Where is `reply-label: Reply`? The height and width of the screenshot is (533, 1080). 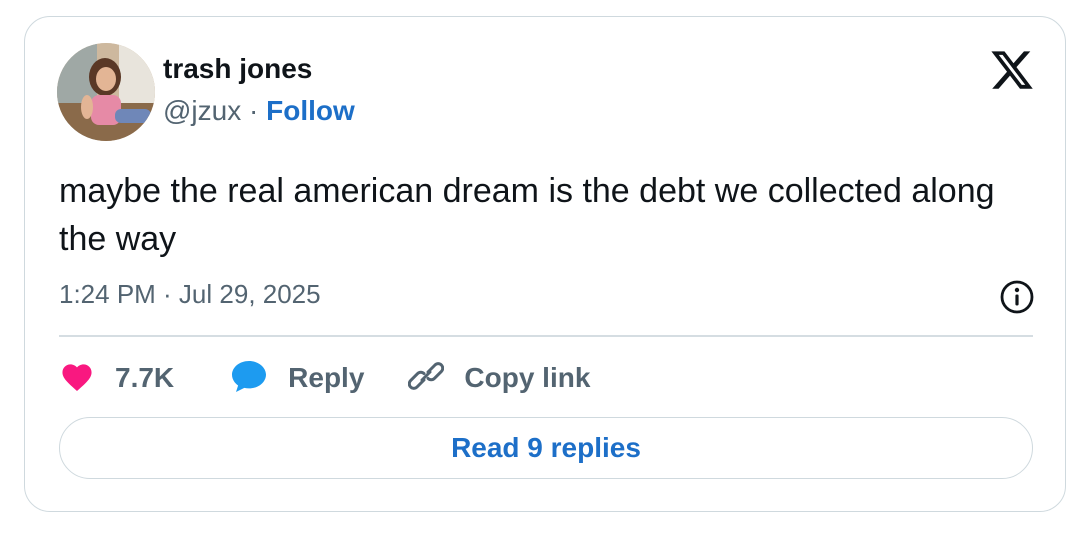
reply-label: Reply is located at coordinates (326, 377).